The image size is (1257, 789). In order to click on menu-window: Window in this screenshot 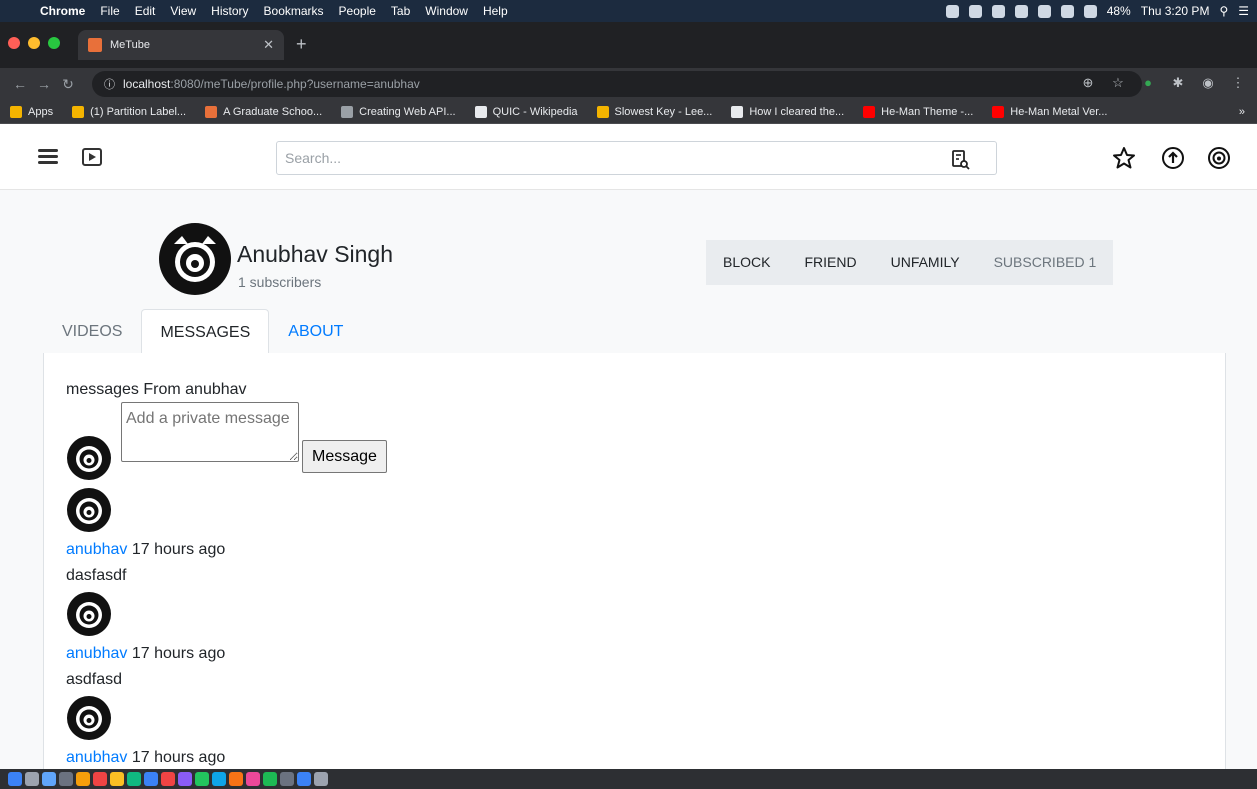, I will do `click(446, 11)`.